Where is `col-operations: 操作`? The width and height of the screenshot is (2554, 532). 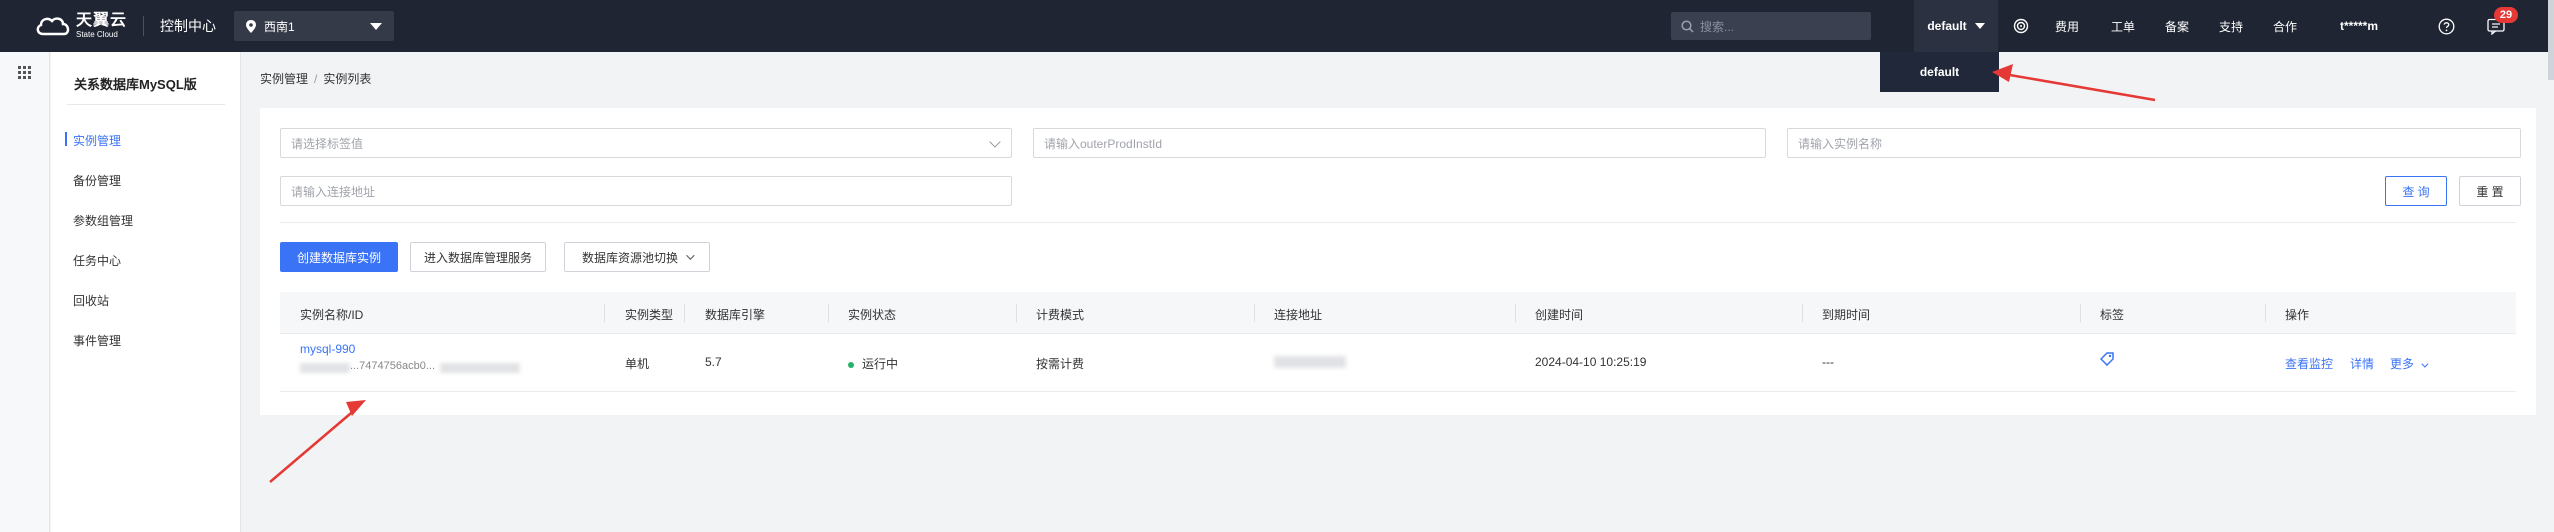 col-operations: 操作 is located at coordinates (2297, 315).